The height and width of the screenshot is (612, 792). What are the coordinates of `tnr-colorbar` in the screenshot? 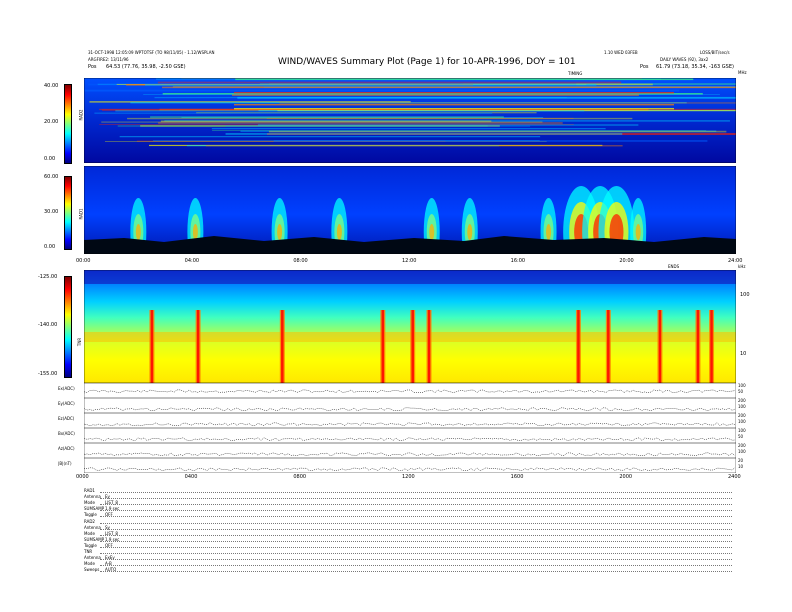 It's located at (68, 327).